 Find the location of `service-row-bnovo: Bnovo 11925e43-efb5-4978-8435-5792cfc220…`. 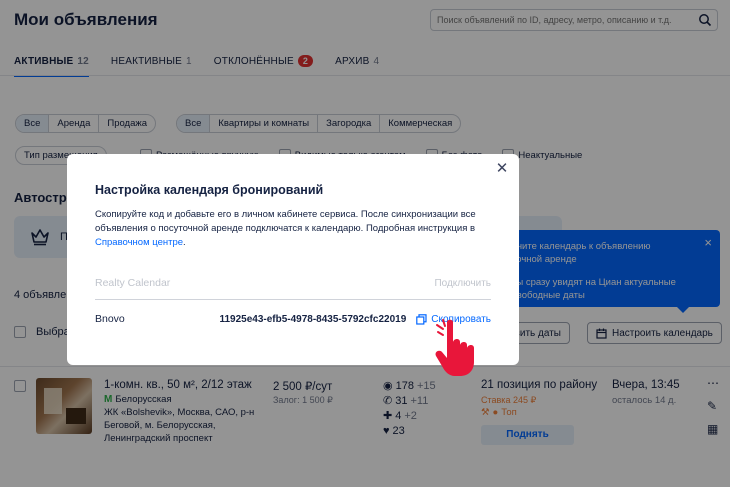

service-row-bnovo: Bnovo 11925e43-efb5-4978-8435-5792cfc220… is located at coordinates (293, 319).